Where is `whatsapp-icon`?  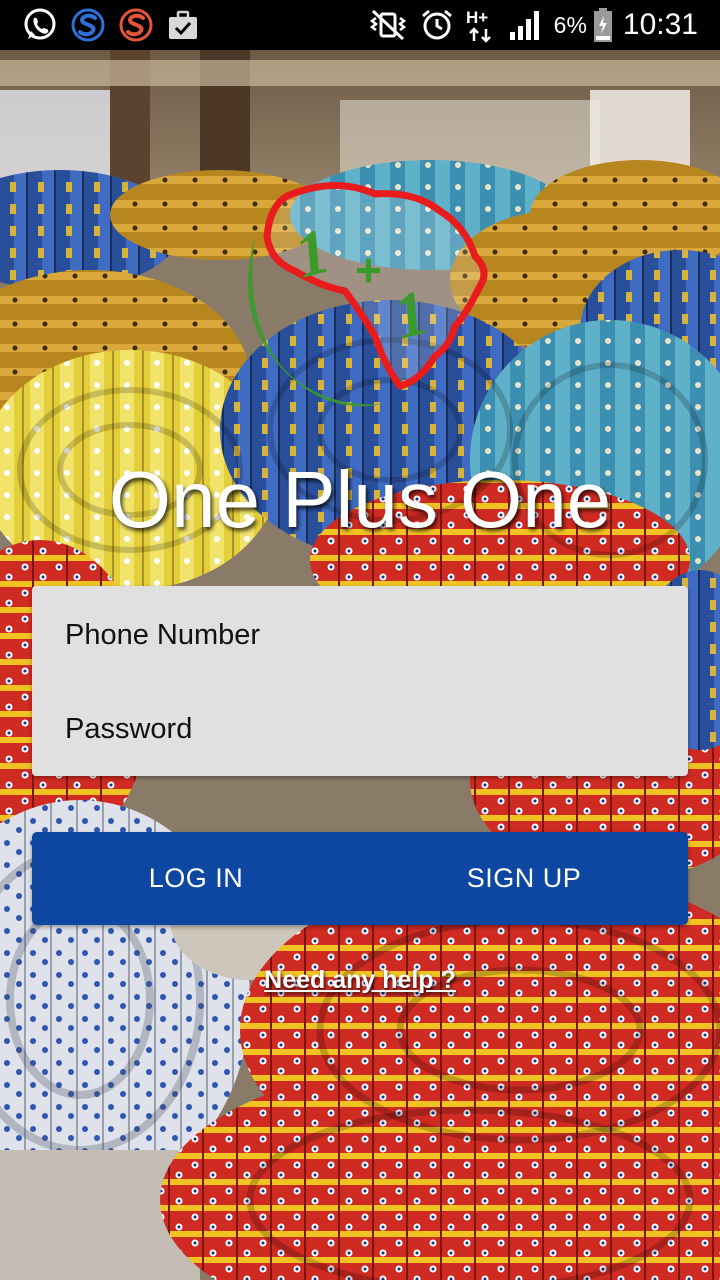 whatsapp-icon is located at coordinates (40, 24).